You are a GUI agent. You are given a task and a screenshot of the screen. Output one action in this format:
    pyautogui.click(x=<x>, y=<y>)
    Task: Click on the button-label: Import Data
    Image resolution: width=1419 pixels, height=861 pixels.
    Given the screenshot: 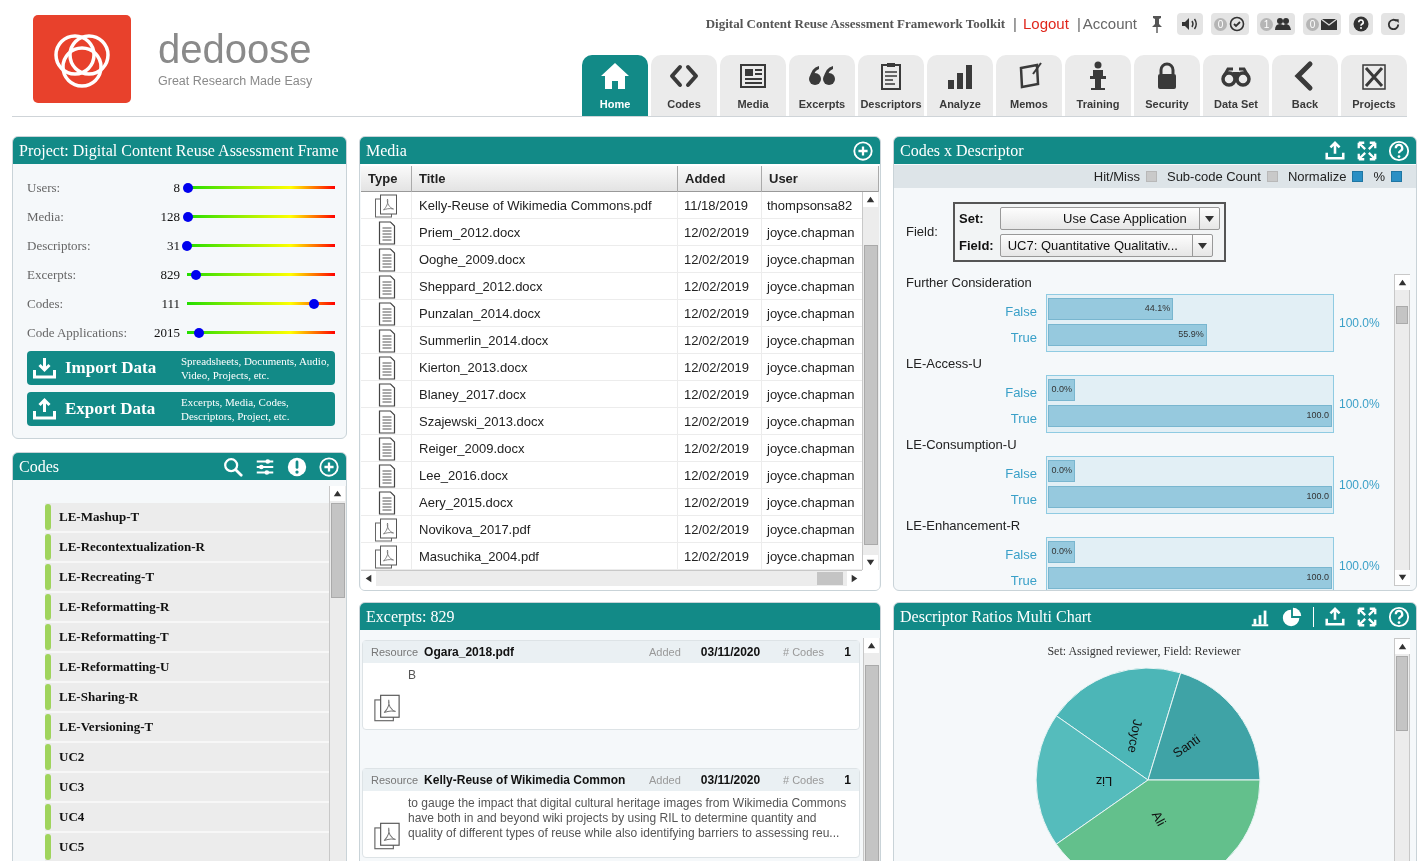 What is the action you would take?
    pyautogui.click(x=111, y=368)
    